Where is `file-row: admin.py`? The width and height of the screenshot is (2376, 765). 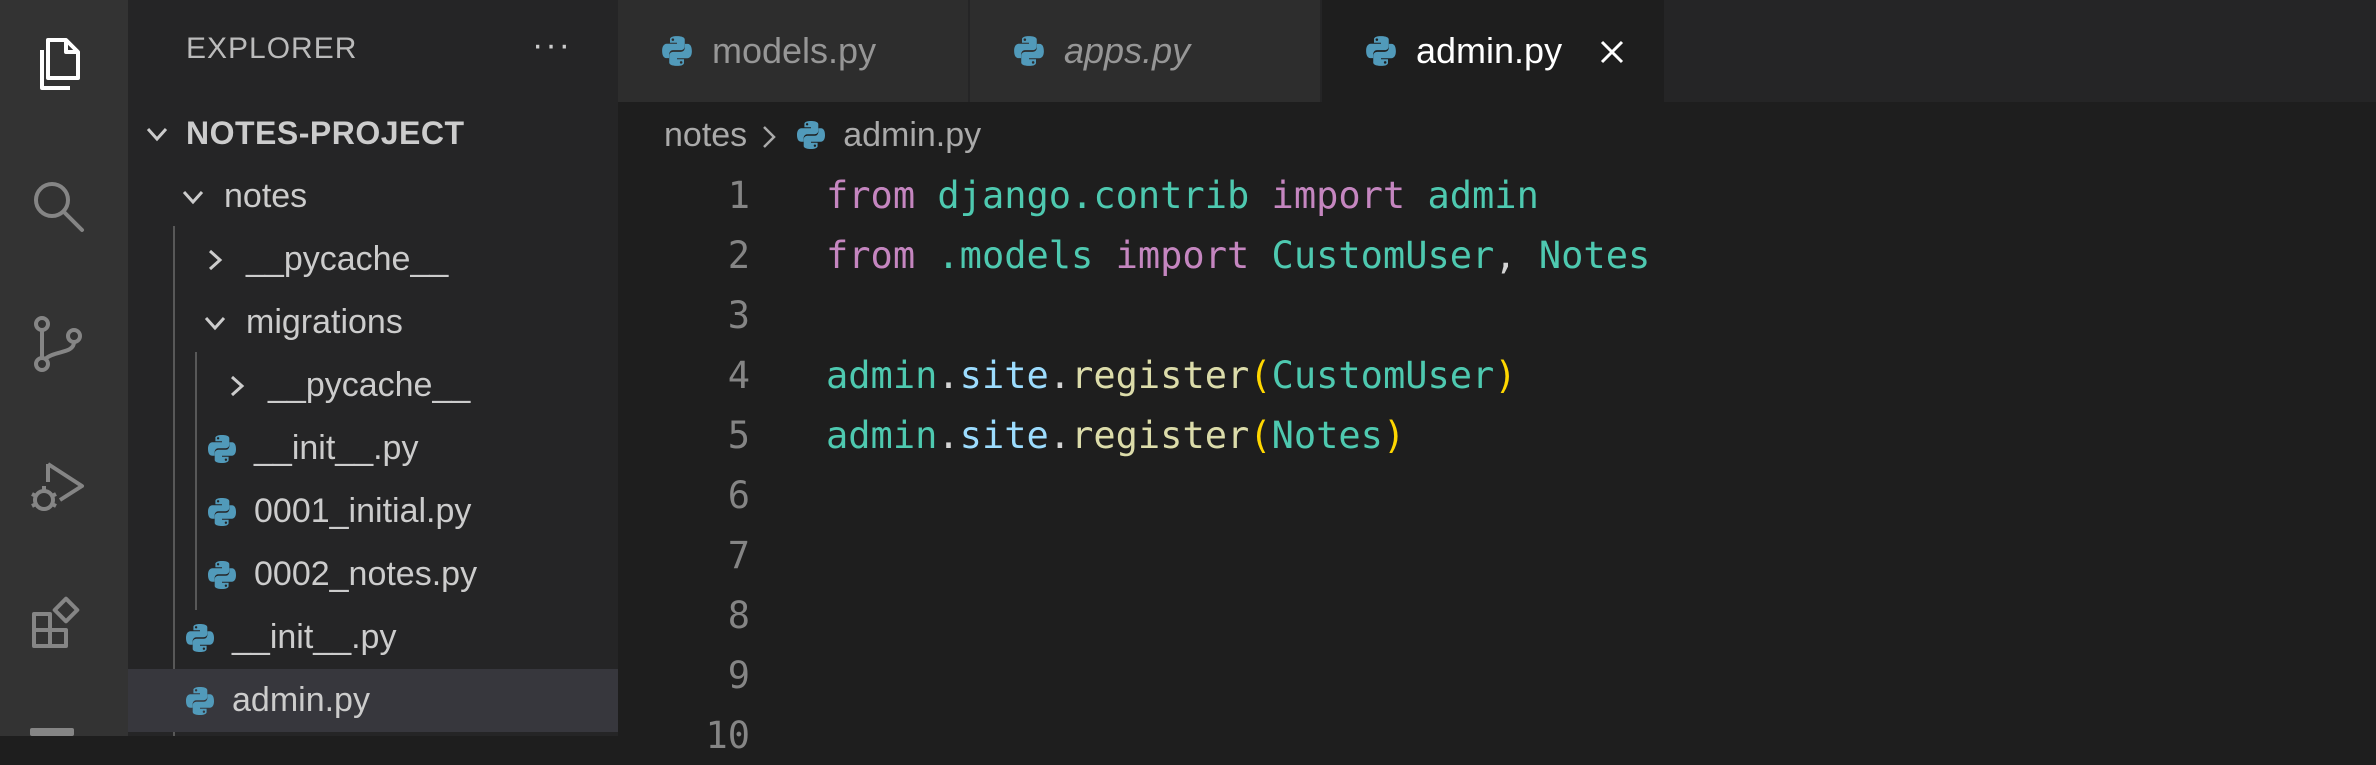
file-row: admin.py is located at coordinates (373, 700).